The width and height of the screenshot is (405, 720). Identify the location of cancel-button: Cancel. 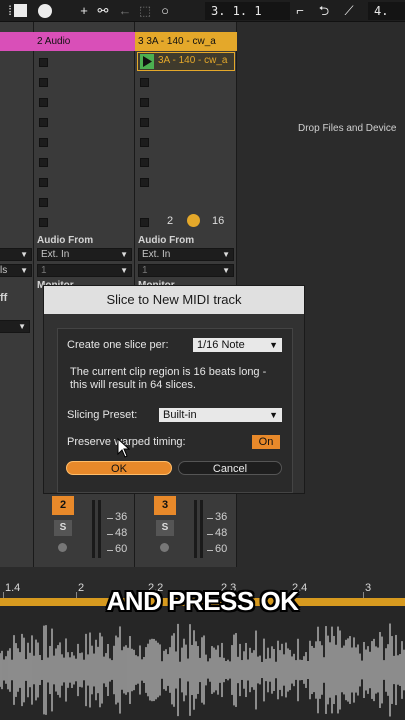
(230, 468).